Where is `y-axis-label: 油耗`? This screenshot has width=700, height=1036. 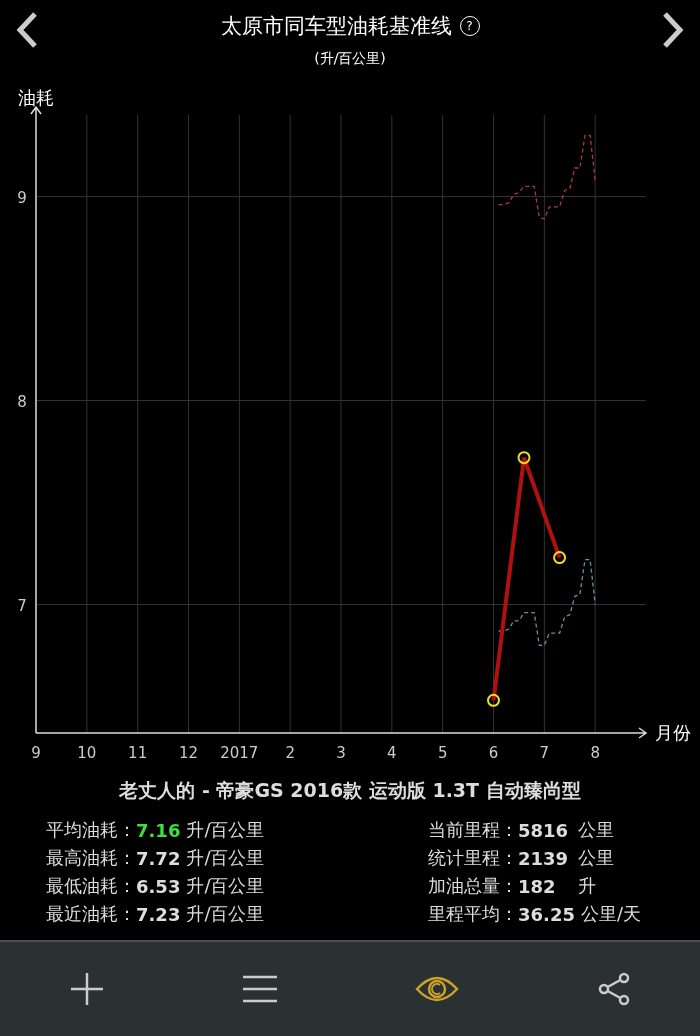
y-axis-label: 油耗 is located at coordinates (36, 97).